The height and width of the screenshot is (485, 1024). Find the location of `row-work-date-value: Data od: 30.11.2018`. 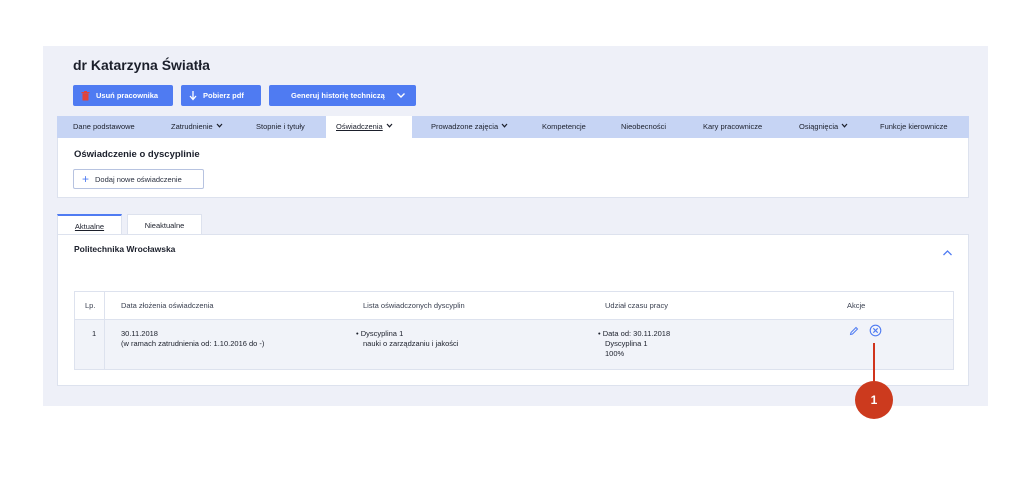

row-work-date-value: Data od: 30.11.2018 is located at coordinates (636, 333).